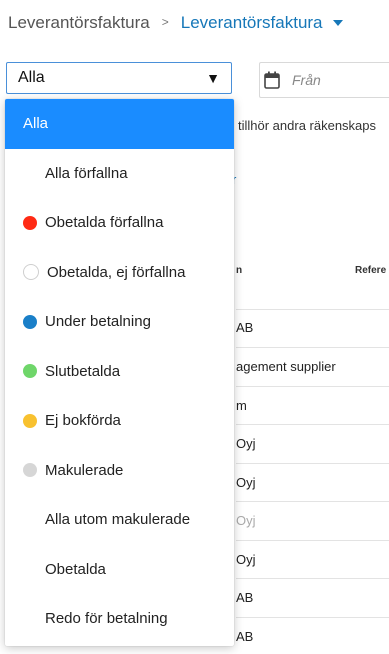  I want to click on option-ej-bokforda: Ej bokförda, so click(119, 421).